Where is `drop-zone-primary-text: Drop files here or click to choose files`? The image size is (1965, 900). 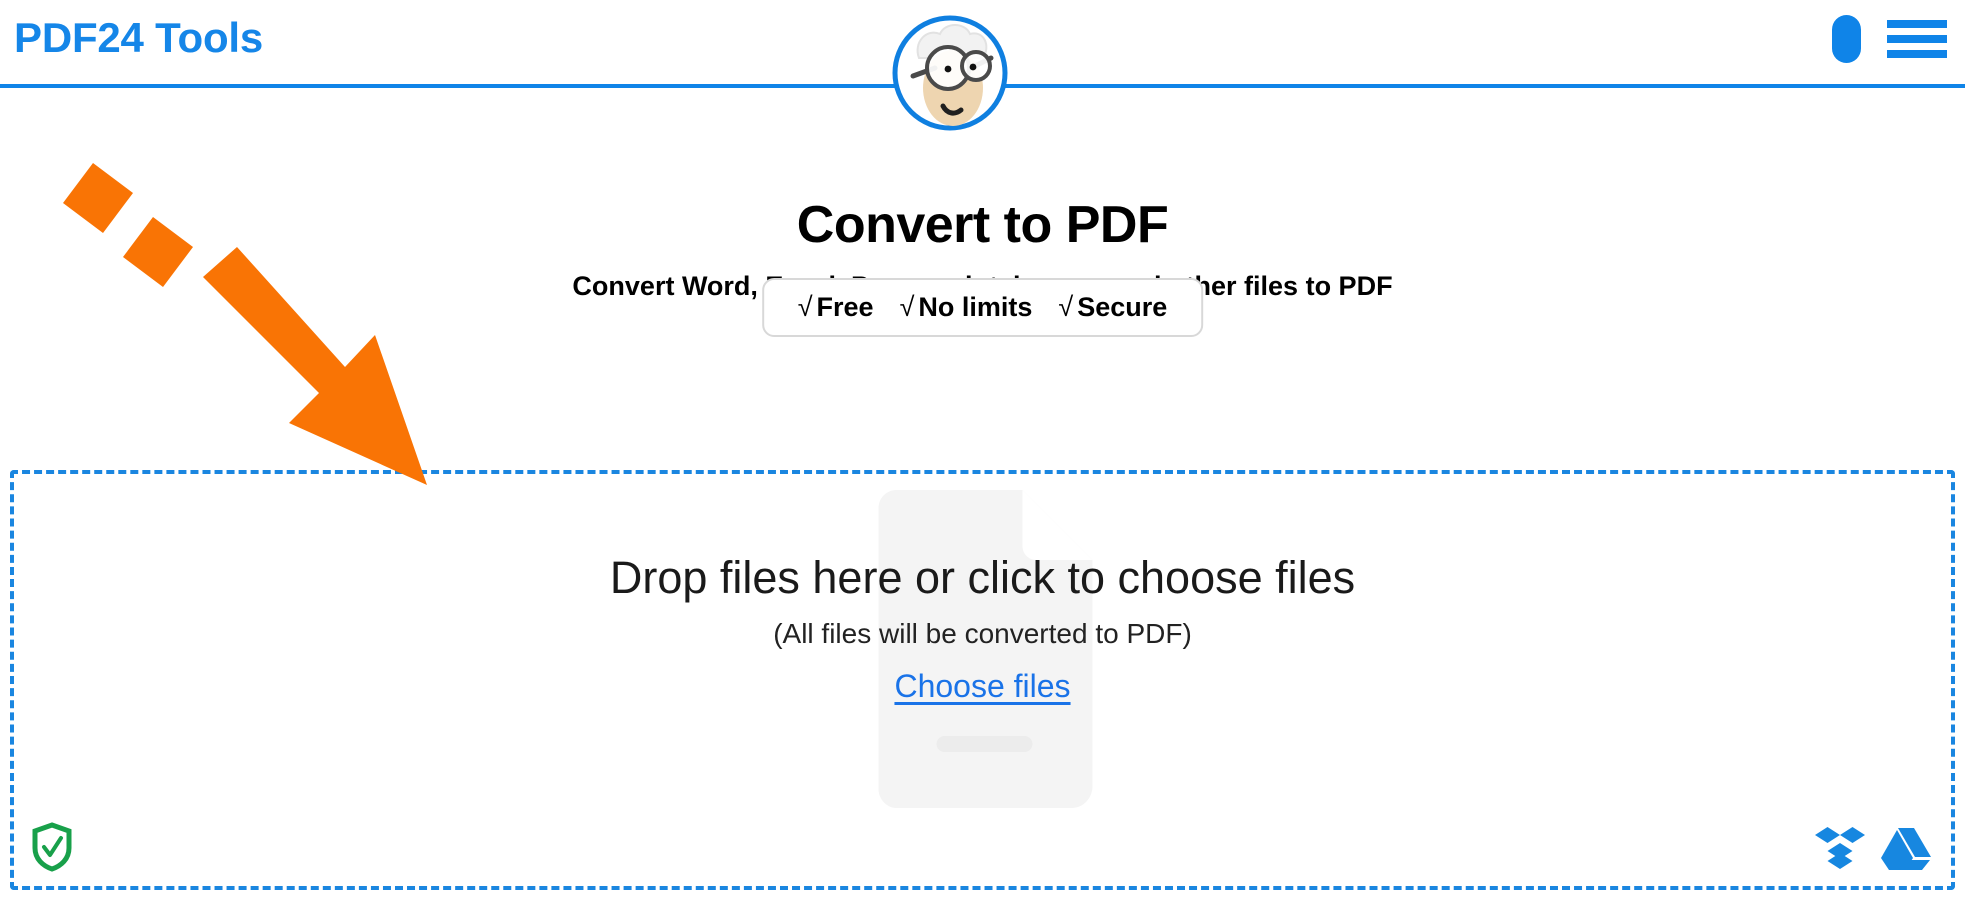
drop-zone-primary-text: Drop files here or click to choose files is located at coordinates (982, 577).